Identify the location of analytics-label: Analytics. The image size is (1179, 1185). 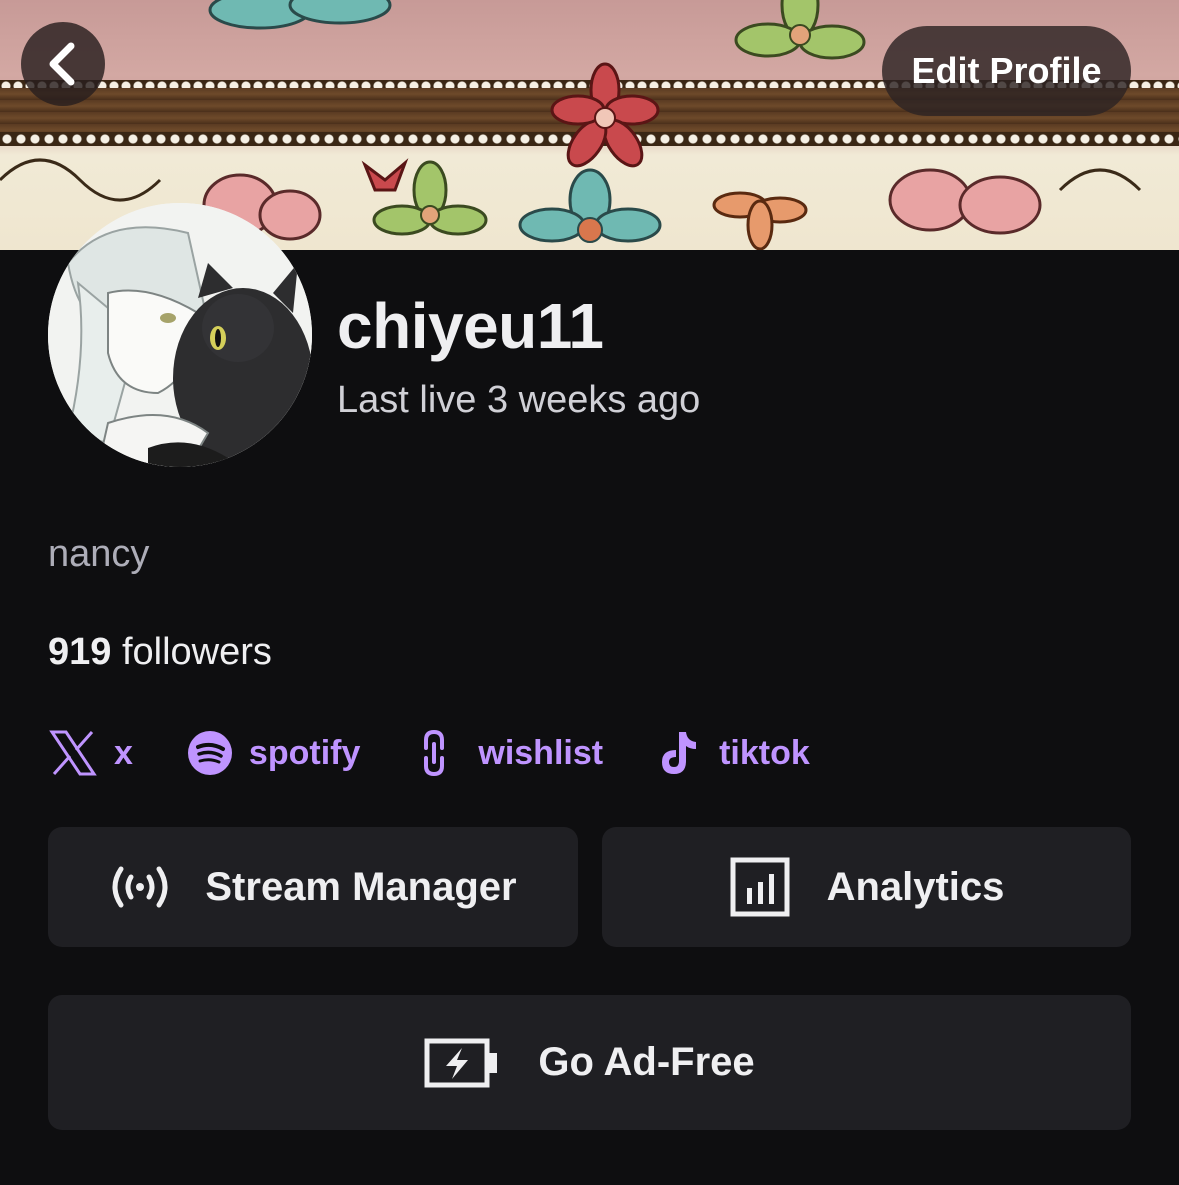
(915, 886).